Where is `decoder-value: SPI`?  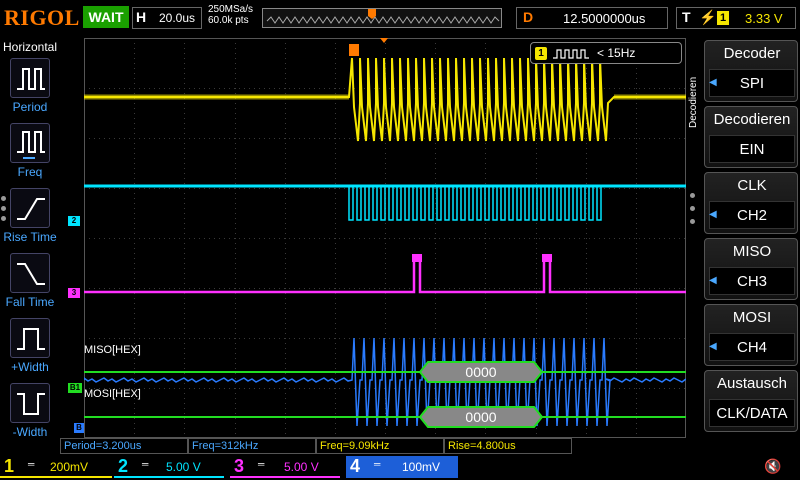 decoder-value: SPI is located at coordinates (752, 83).